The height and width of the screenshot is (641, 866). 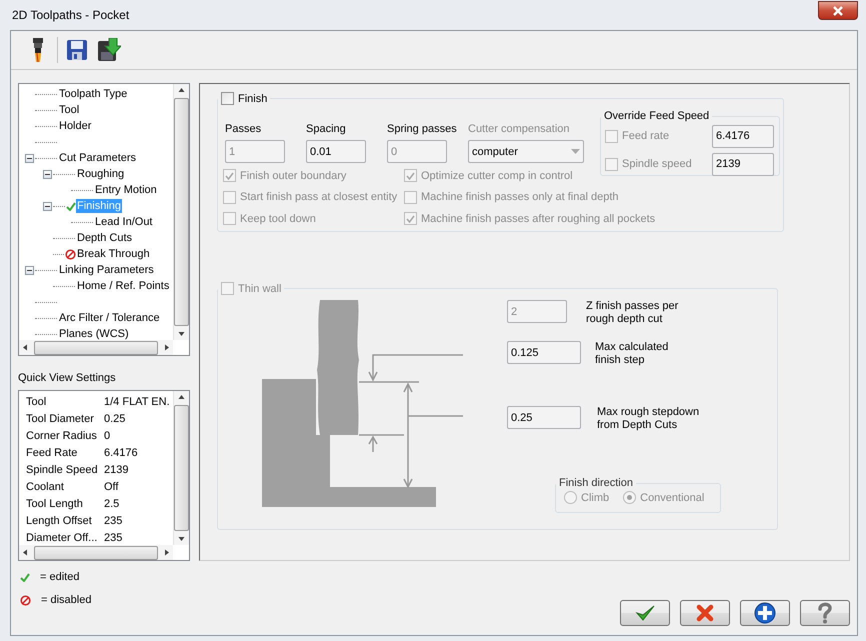 What do you see at coordinates (67, 378) in the screenshot?
I see `section-title: Quick View Settings` at bounding box center [67, 378].